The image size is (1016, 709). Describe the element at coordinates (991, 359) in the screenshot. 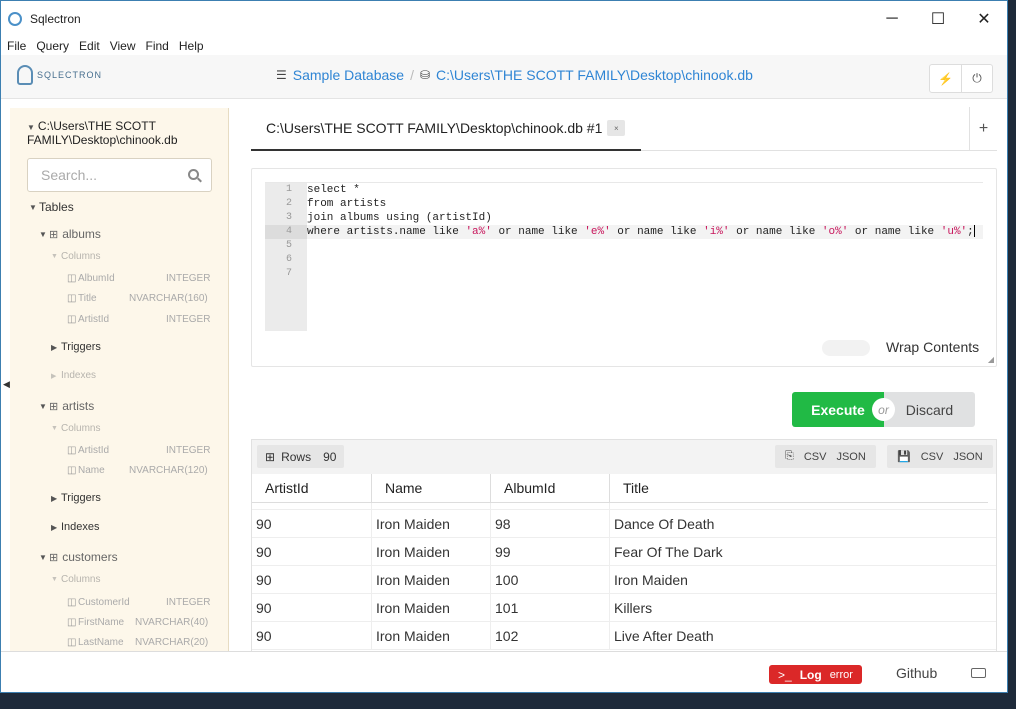

I see `resize-grip-icon: ◢` at that location.